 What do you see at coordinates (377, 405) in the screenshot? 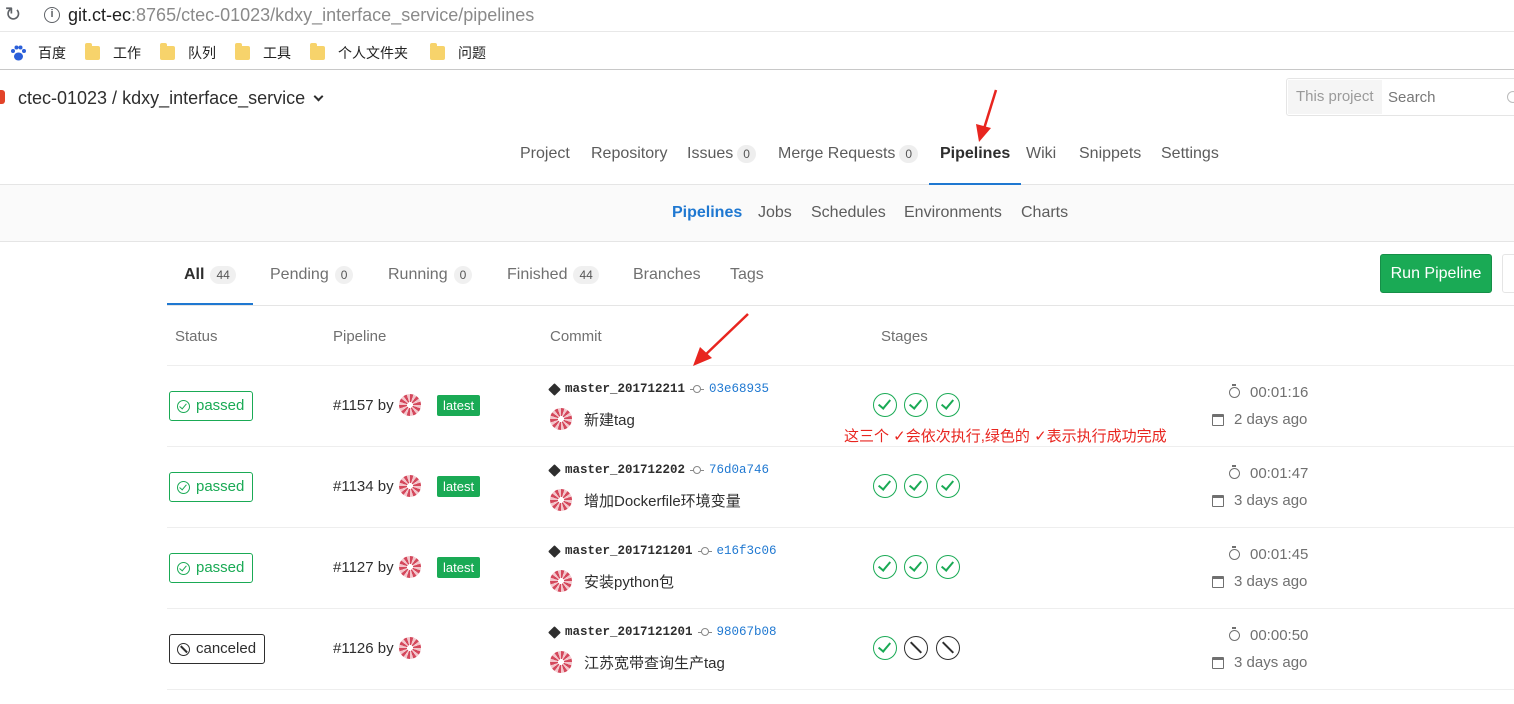
I see `pipeline-link: #1157 by` at bounding box center [377, 405].